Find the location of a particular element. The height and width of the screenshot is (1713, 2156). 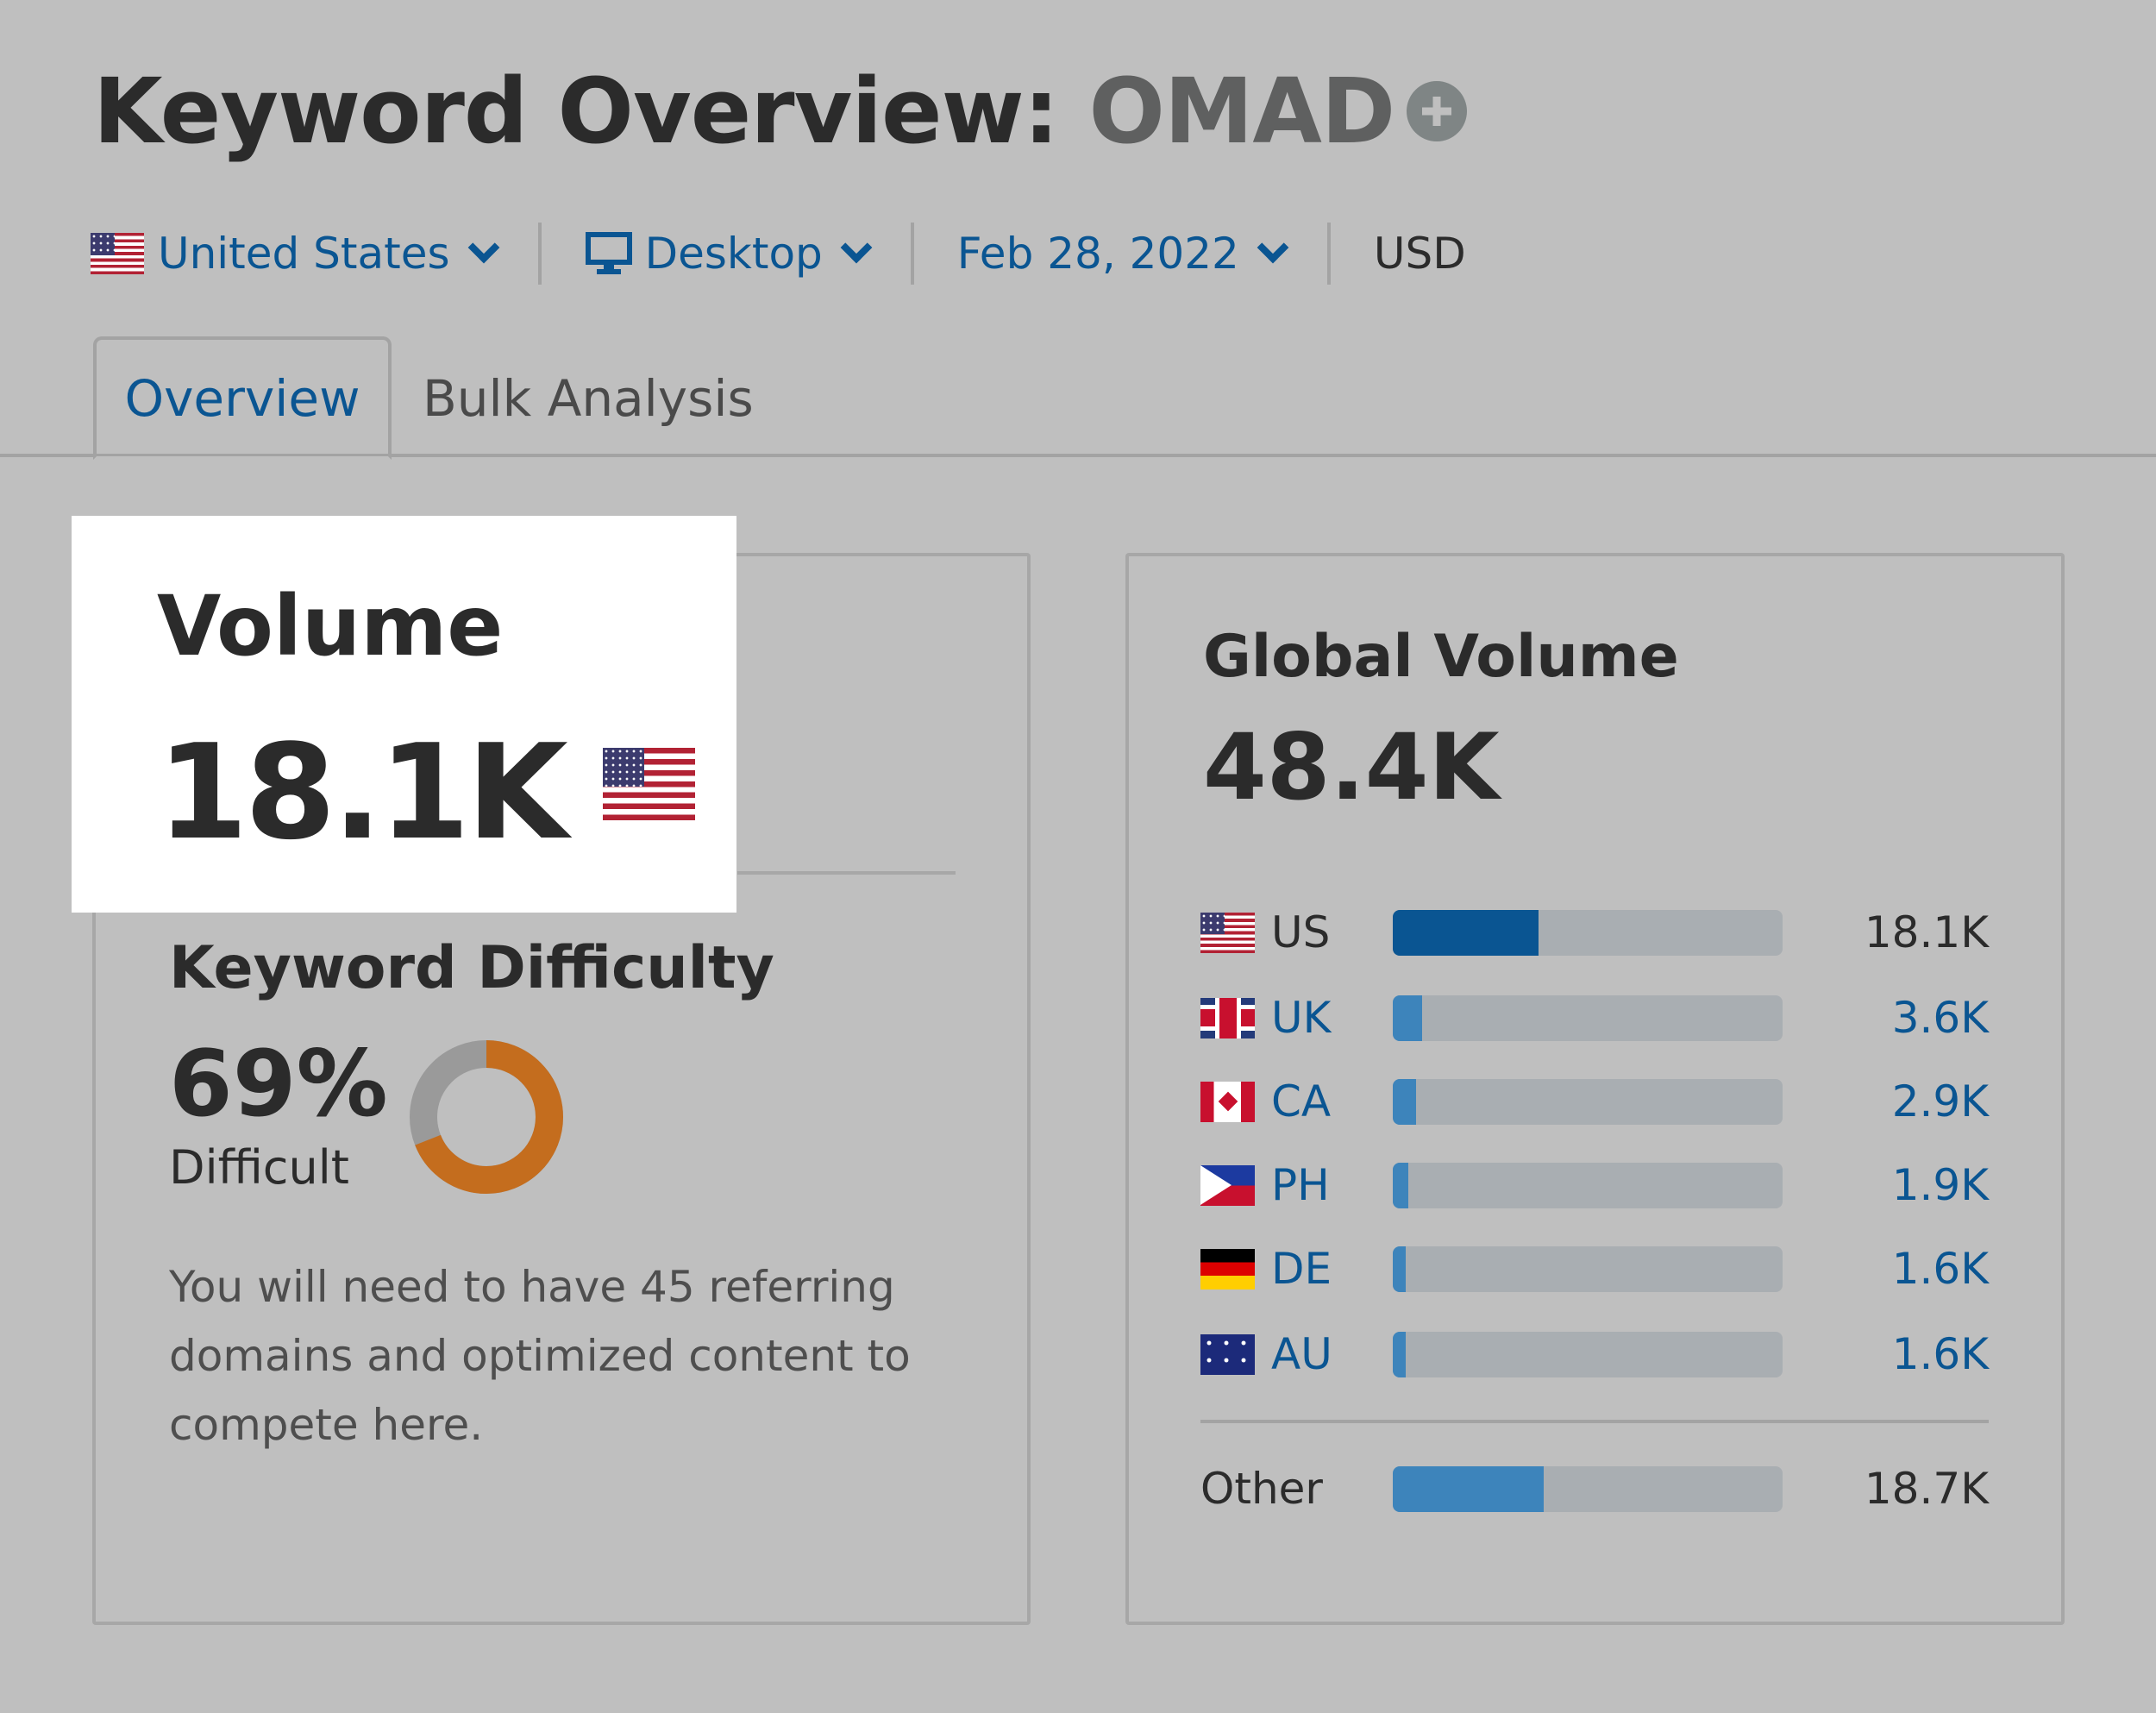

country-volume: 1.9K is located at coordinates (1886, 1185).